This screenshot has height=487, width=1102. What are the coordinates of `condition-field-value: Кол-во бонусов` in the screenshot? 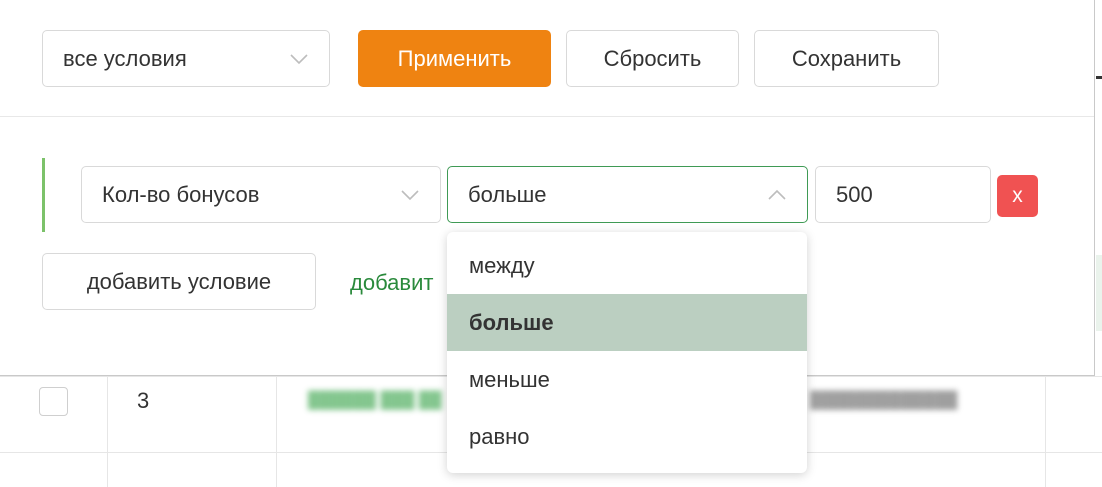 It's located at (181, 194).